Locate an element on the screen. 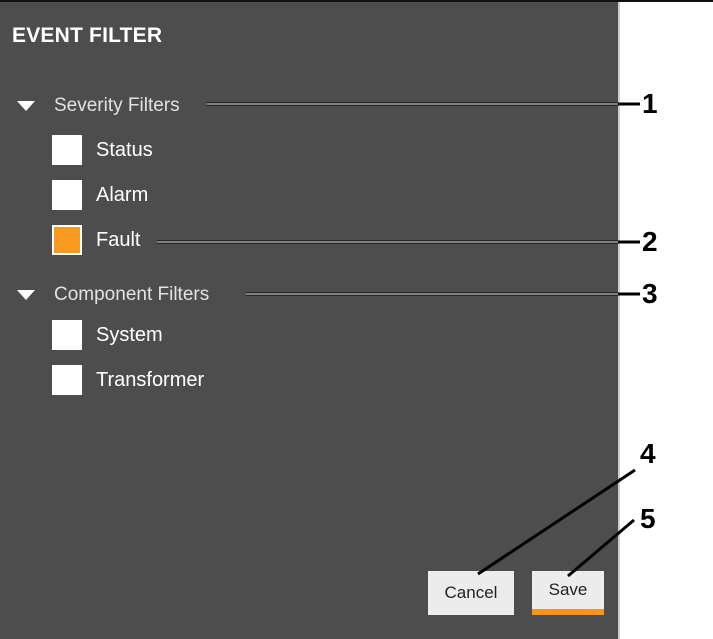  filter-label-transformer: Transformer is located at coordinates (150, 379).